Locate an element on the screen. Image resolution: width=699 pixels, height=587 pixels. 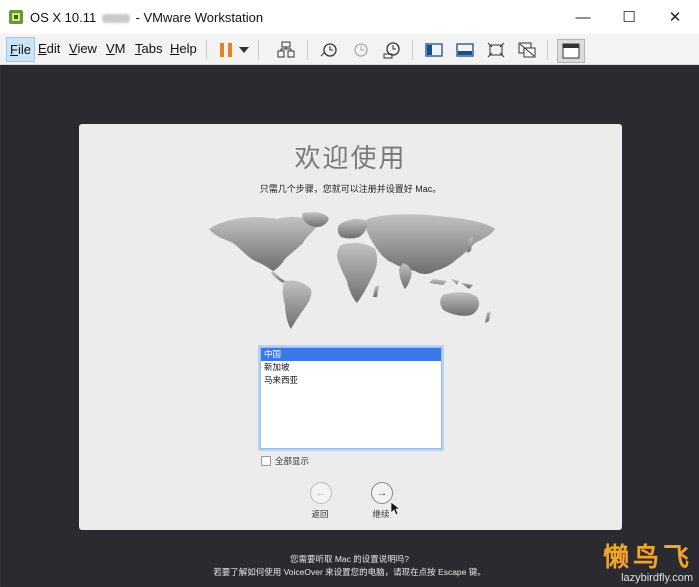
menu-view-rest: iew is located at coordinates (87, 48).